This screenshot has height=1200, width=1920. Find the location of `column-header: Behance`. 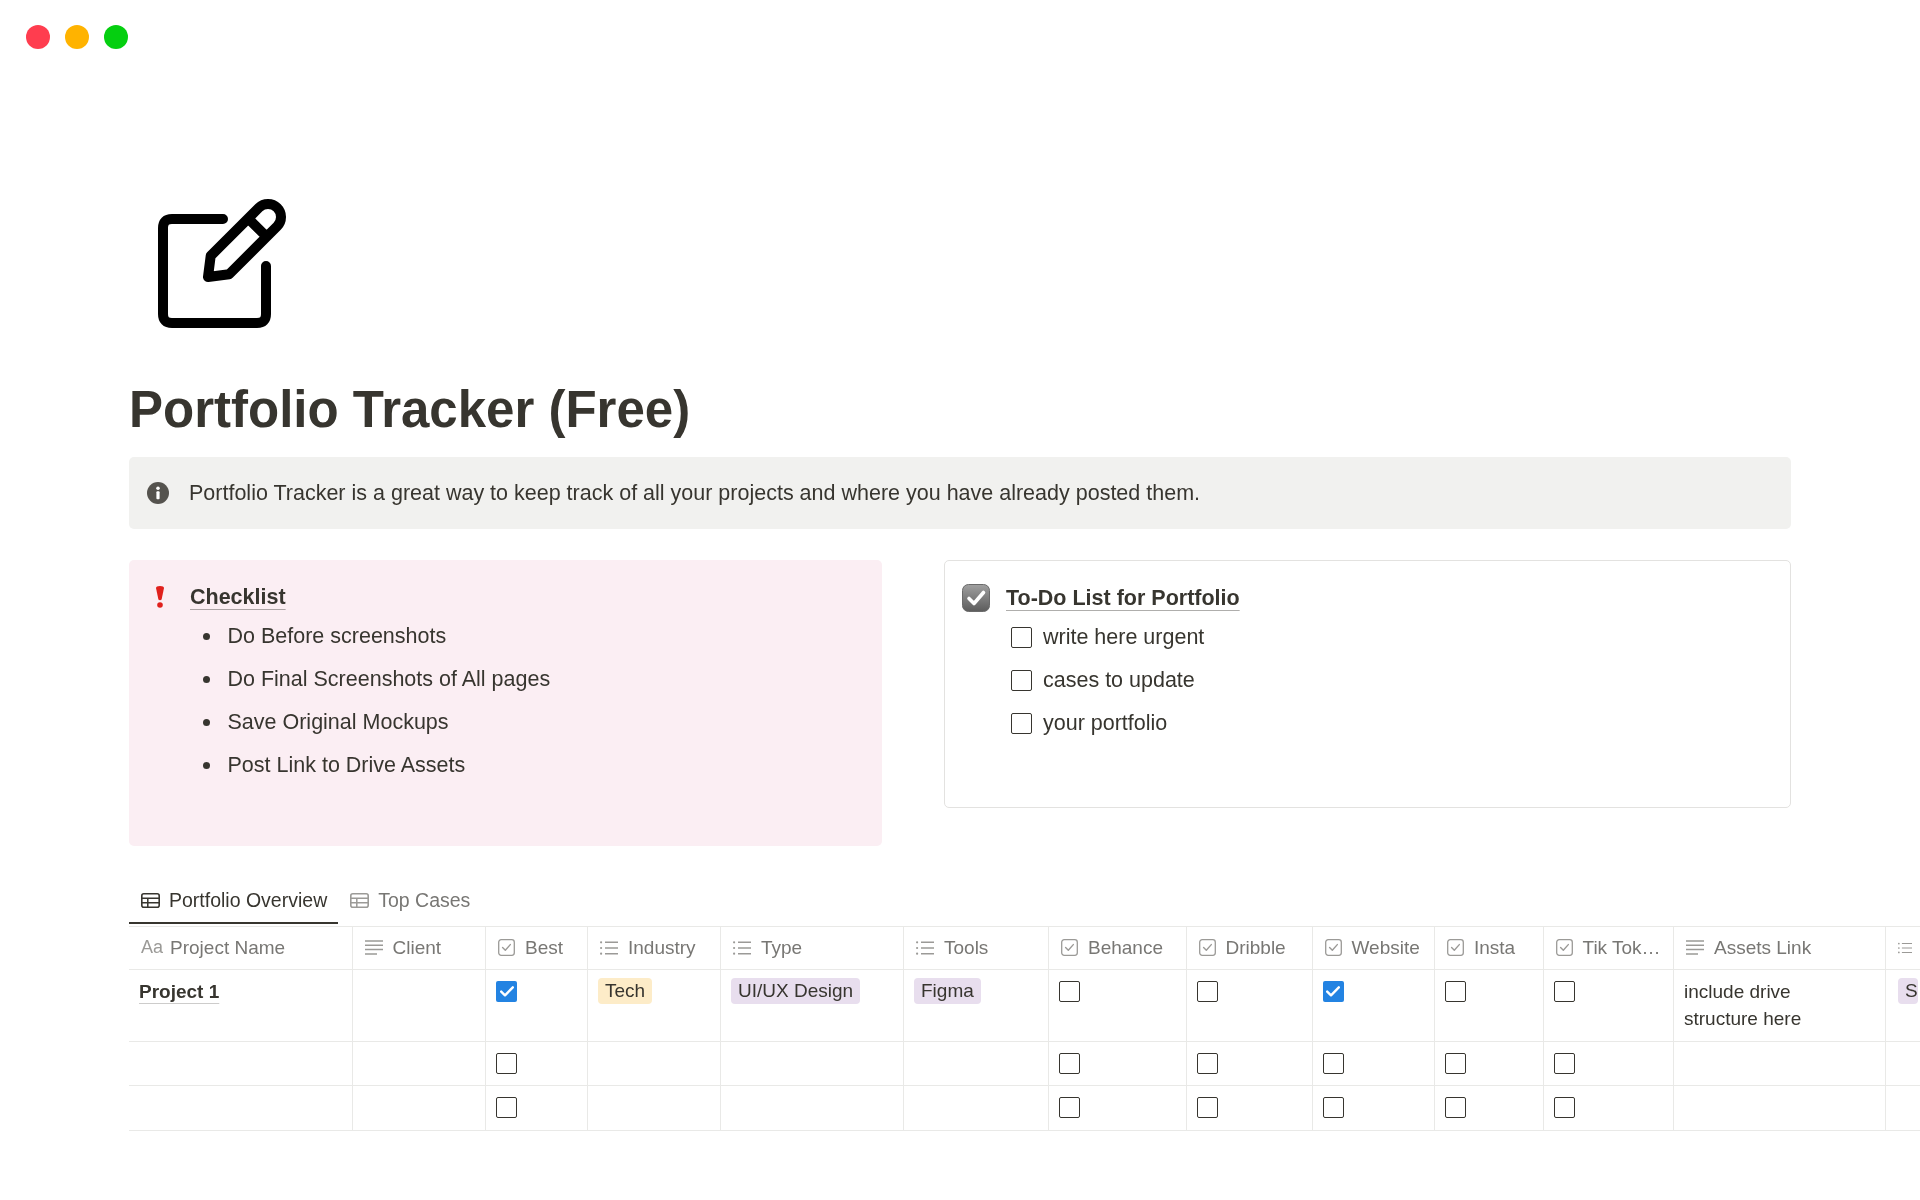

column-header: Behance is located at coordinates (1118, 947).